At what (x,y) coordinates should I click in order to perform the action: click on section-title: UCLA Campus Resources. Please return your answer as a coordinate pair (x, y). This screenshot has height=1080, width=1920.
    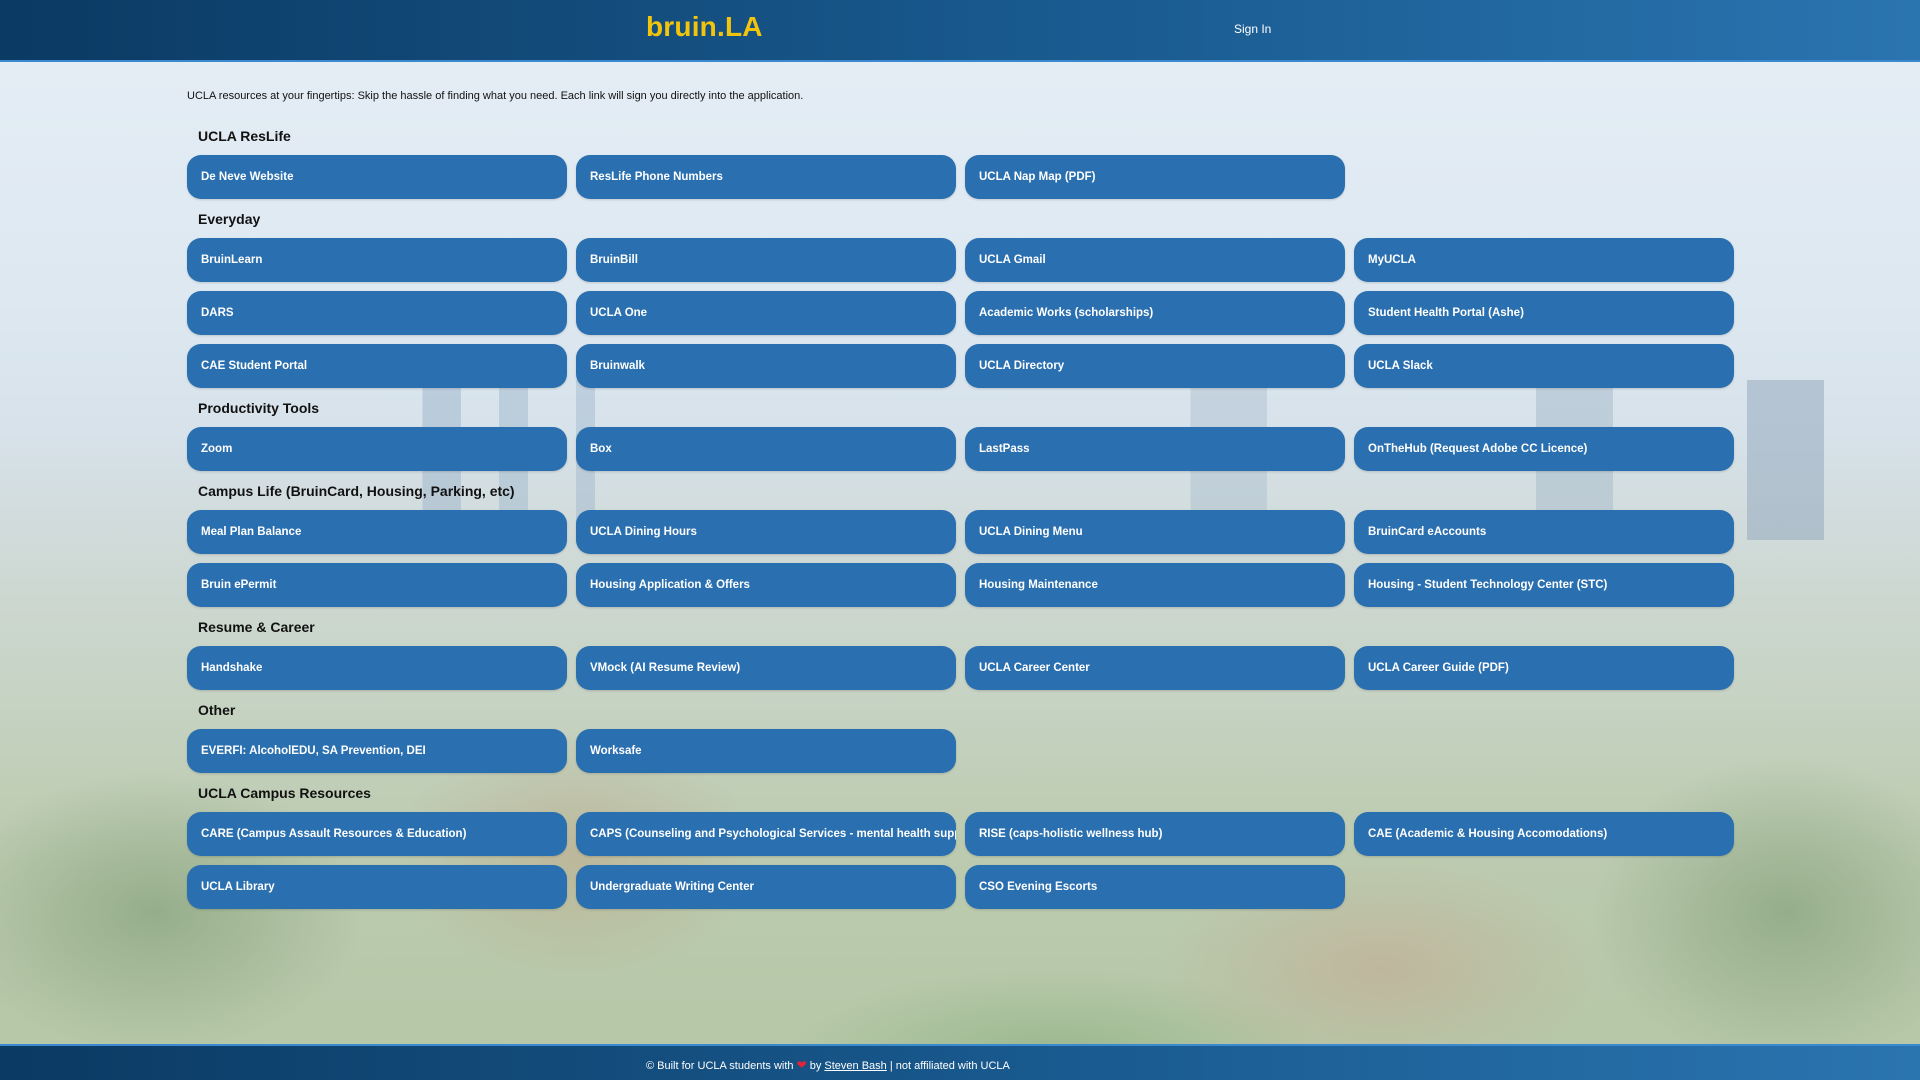
    Looking at the image, I should click on (284, 793).